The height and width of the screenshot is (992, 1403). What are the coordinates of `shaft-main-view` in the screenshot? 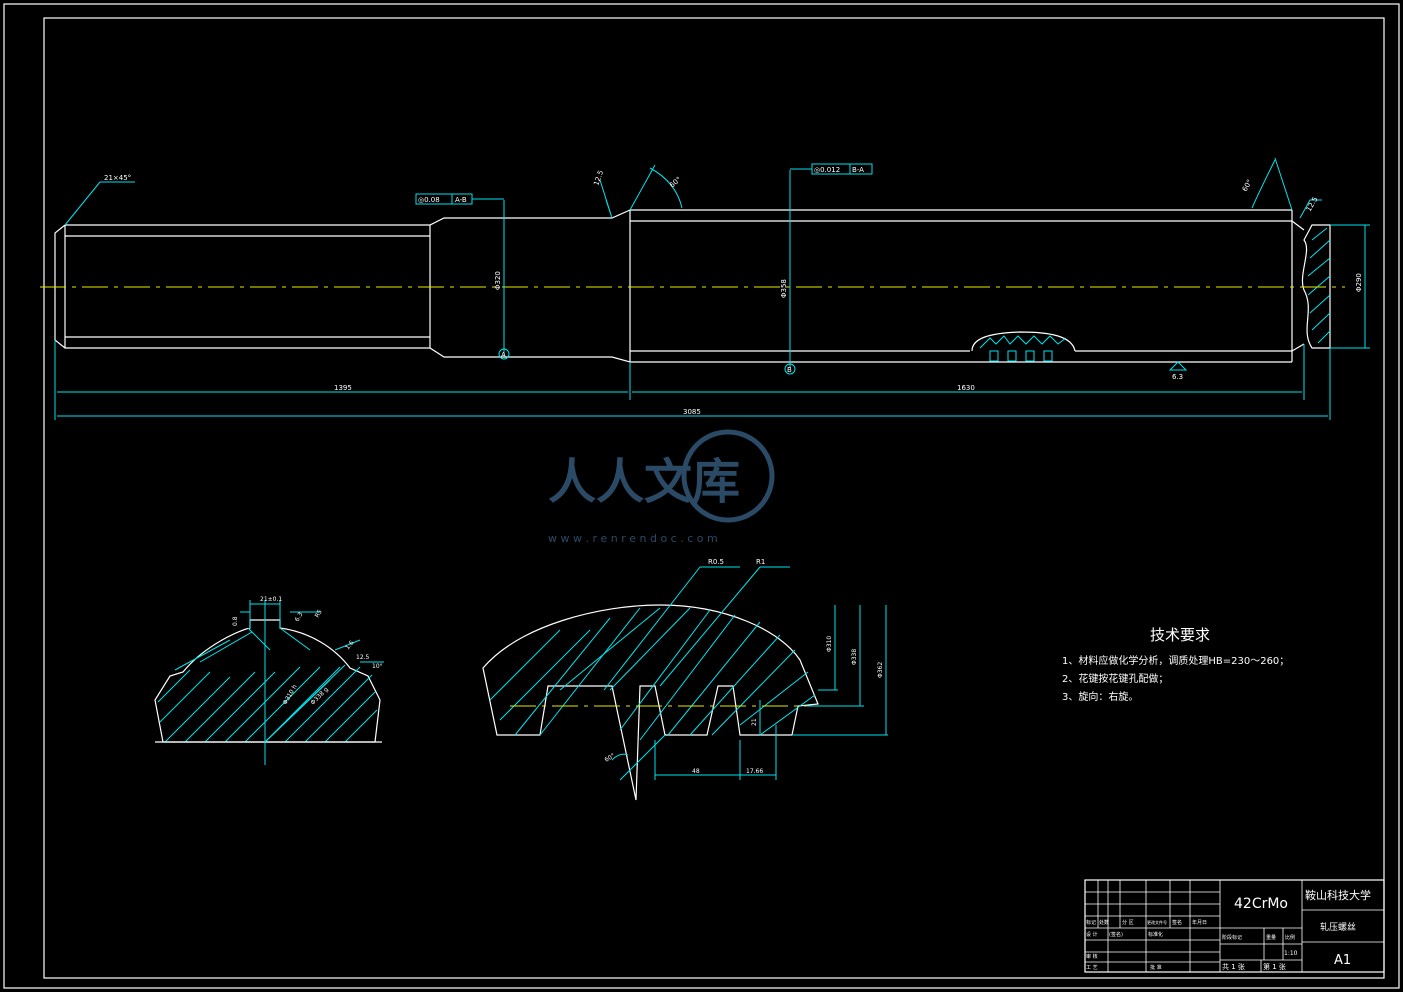 It's located at (692, 286).